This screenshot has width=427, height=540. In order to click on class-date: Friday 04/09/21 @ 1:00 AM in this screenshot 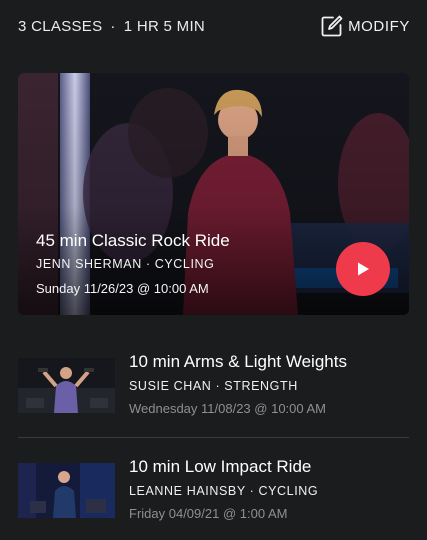, I will do `click(208, 513)`.